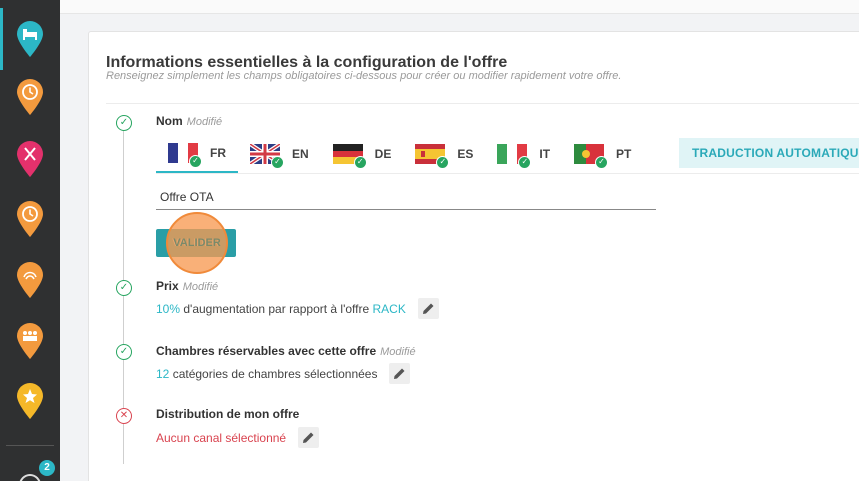 The image size is (859, 481). I want to click on sidebar-divider, so click(30, 445).